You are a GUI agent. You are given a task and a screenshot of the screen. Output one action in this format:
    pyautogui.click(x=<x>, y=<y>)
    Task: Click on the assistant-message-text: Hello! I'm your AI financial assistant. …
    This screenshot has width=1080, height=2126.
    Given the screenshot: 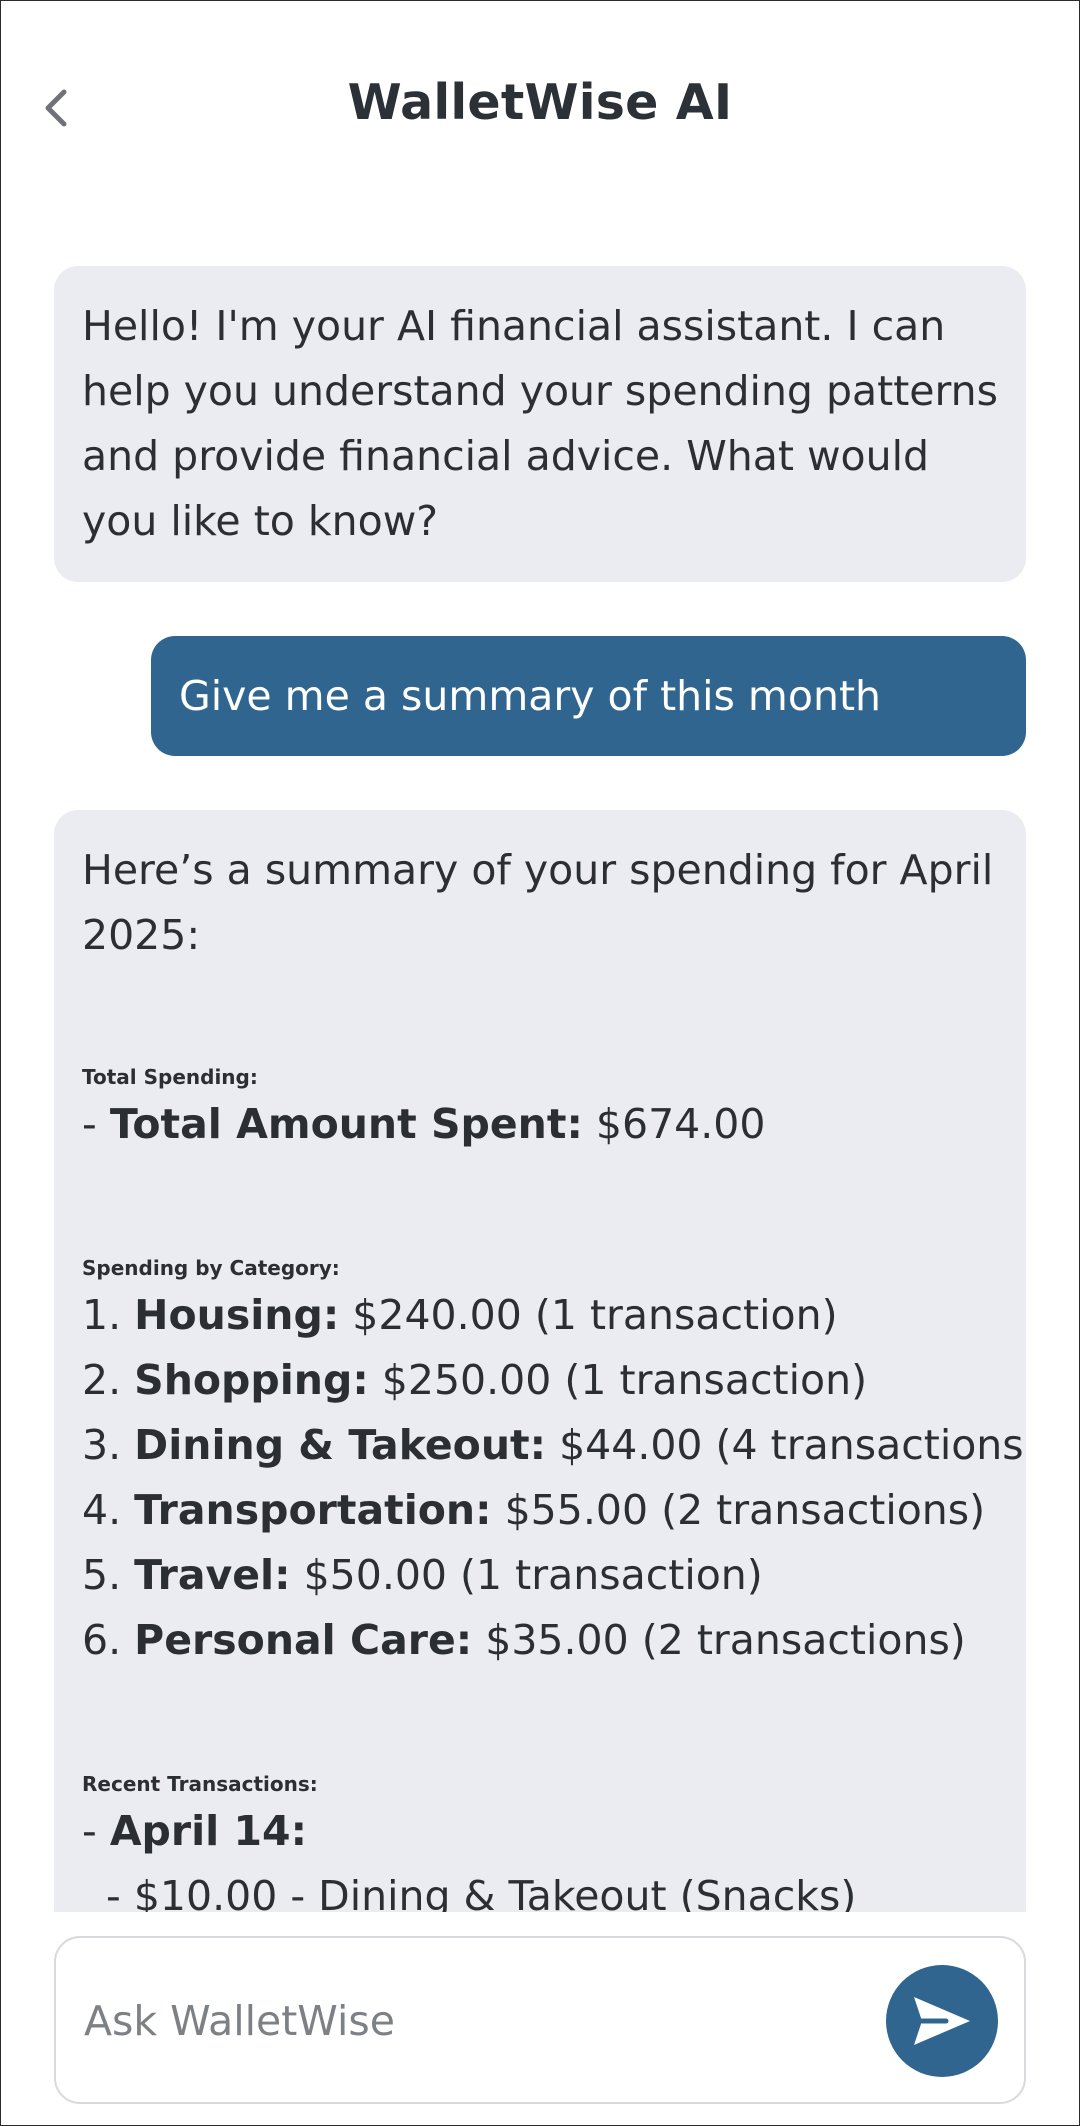 What is the action you would take?
    pyautogui.click(x=540, y=423)
    